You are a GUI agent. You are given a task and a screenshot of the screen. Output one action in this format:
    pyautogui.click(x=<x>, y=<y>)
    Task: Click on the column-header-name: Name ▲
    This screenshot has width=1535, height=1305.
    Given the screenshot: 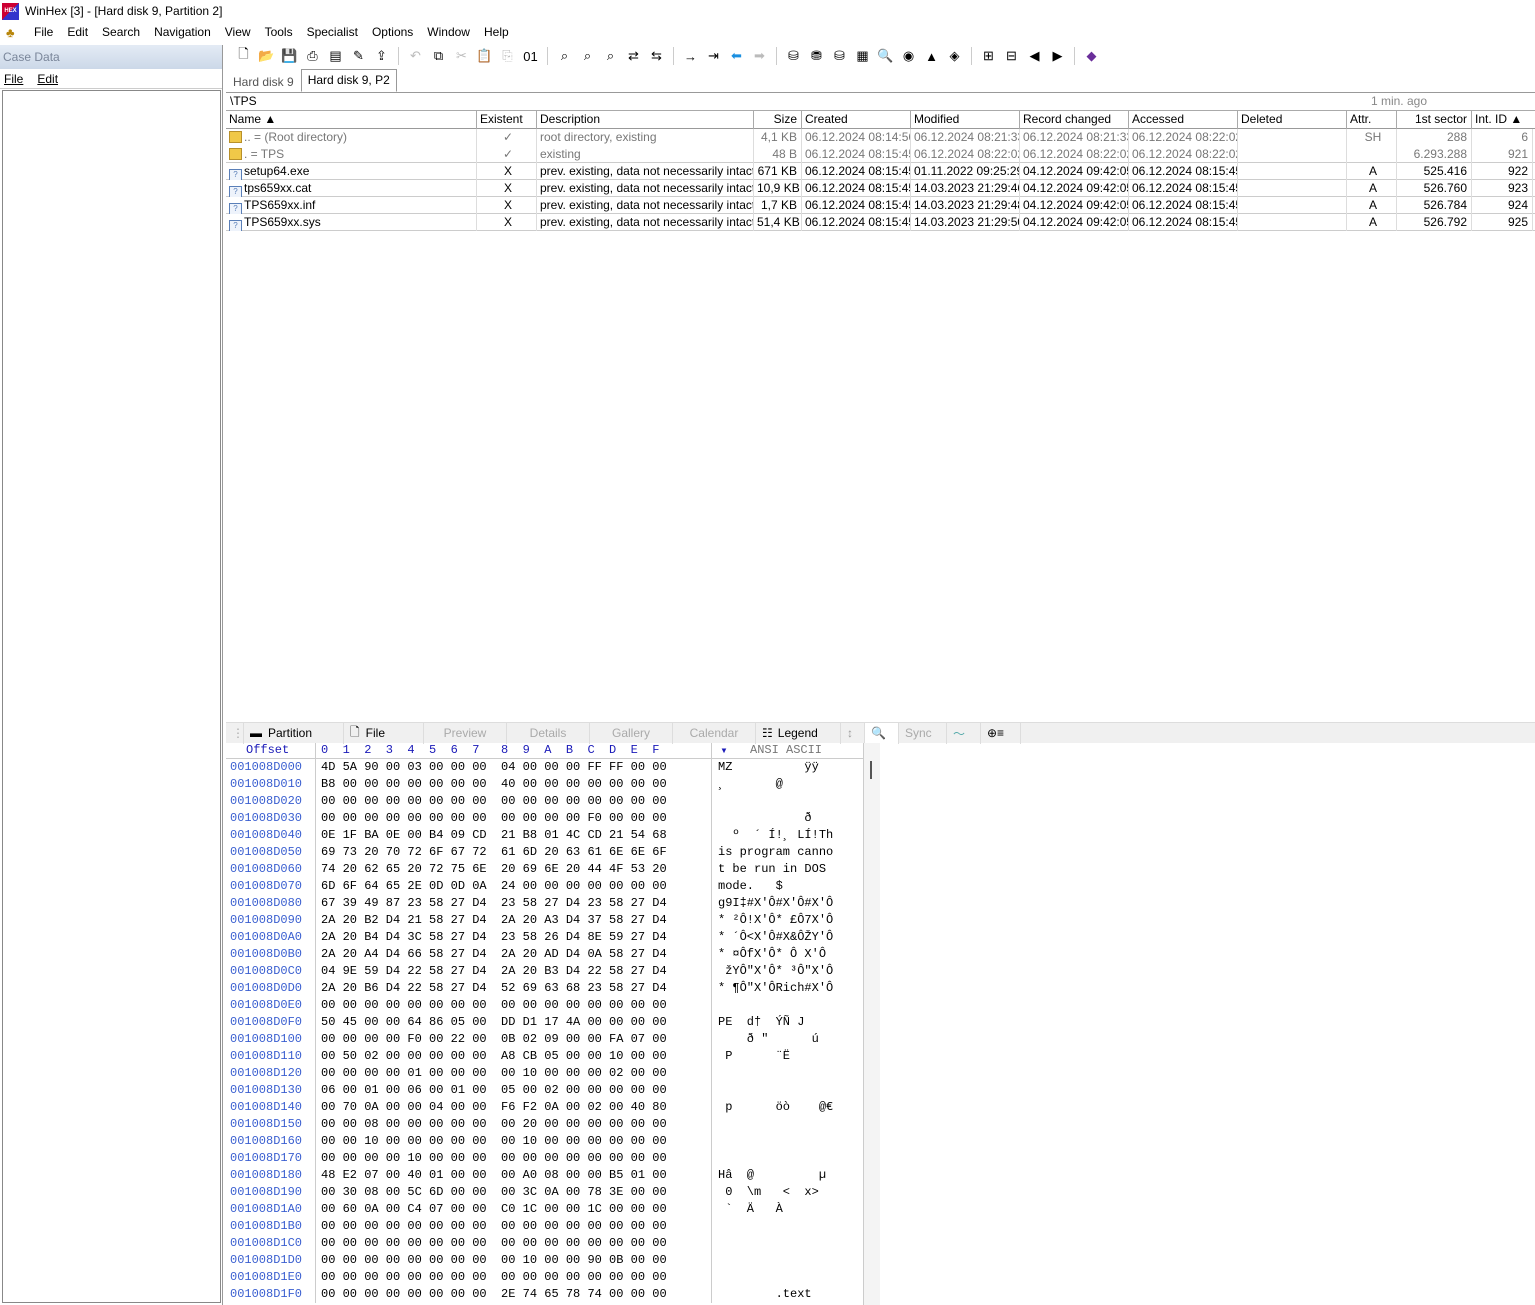 What is the action you would take?
    pyautogui.click(x=351, y=120)
    